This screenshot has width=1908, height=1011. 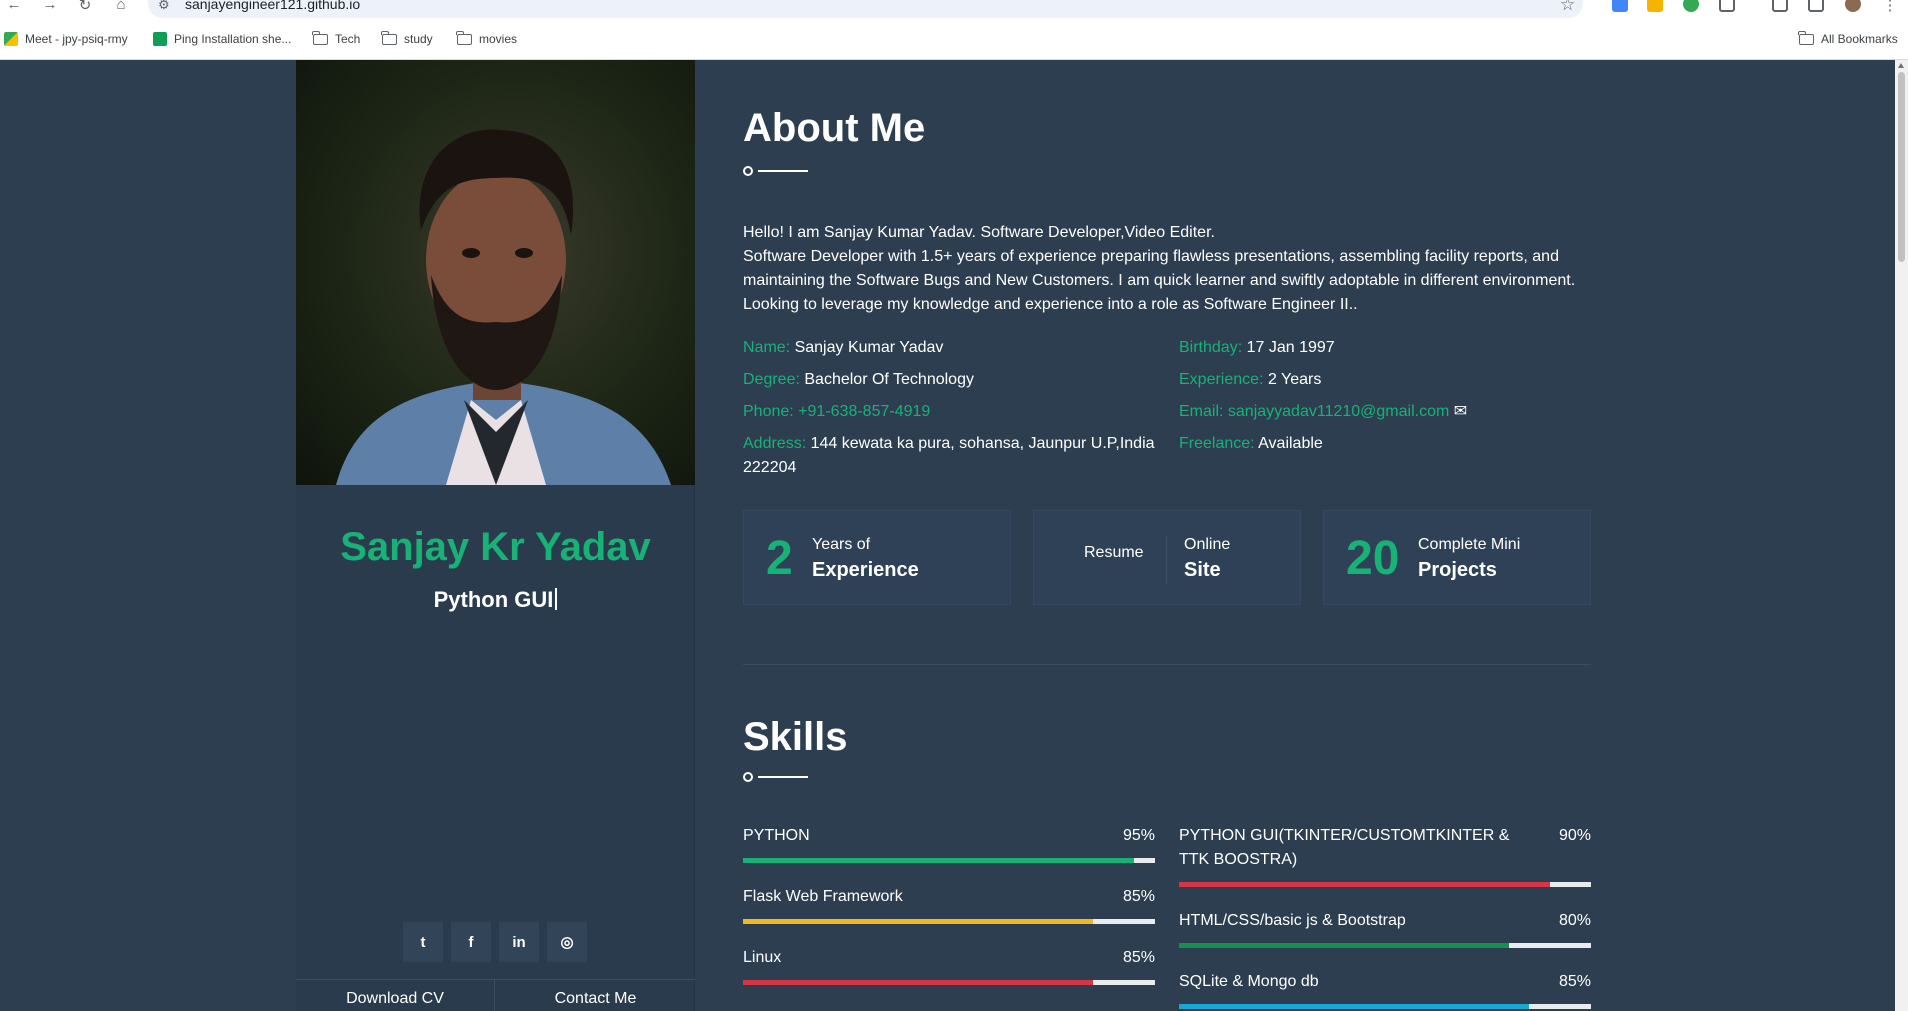 I want to click on bookmark-label: study, so click(x=418, y=39).